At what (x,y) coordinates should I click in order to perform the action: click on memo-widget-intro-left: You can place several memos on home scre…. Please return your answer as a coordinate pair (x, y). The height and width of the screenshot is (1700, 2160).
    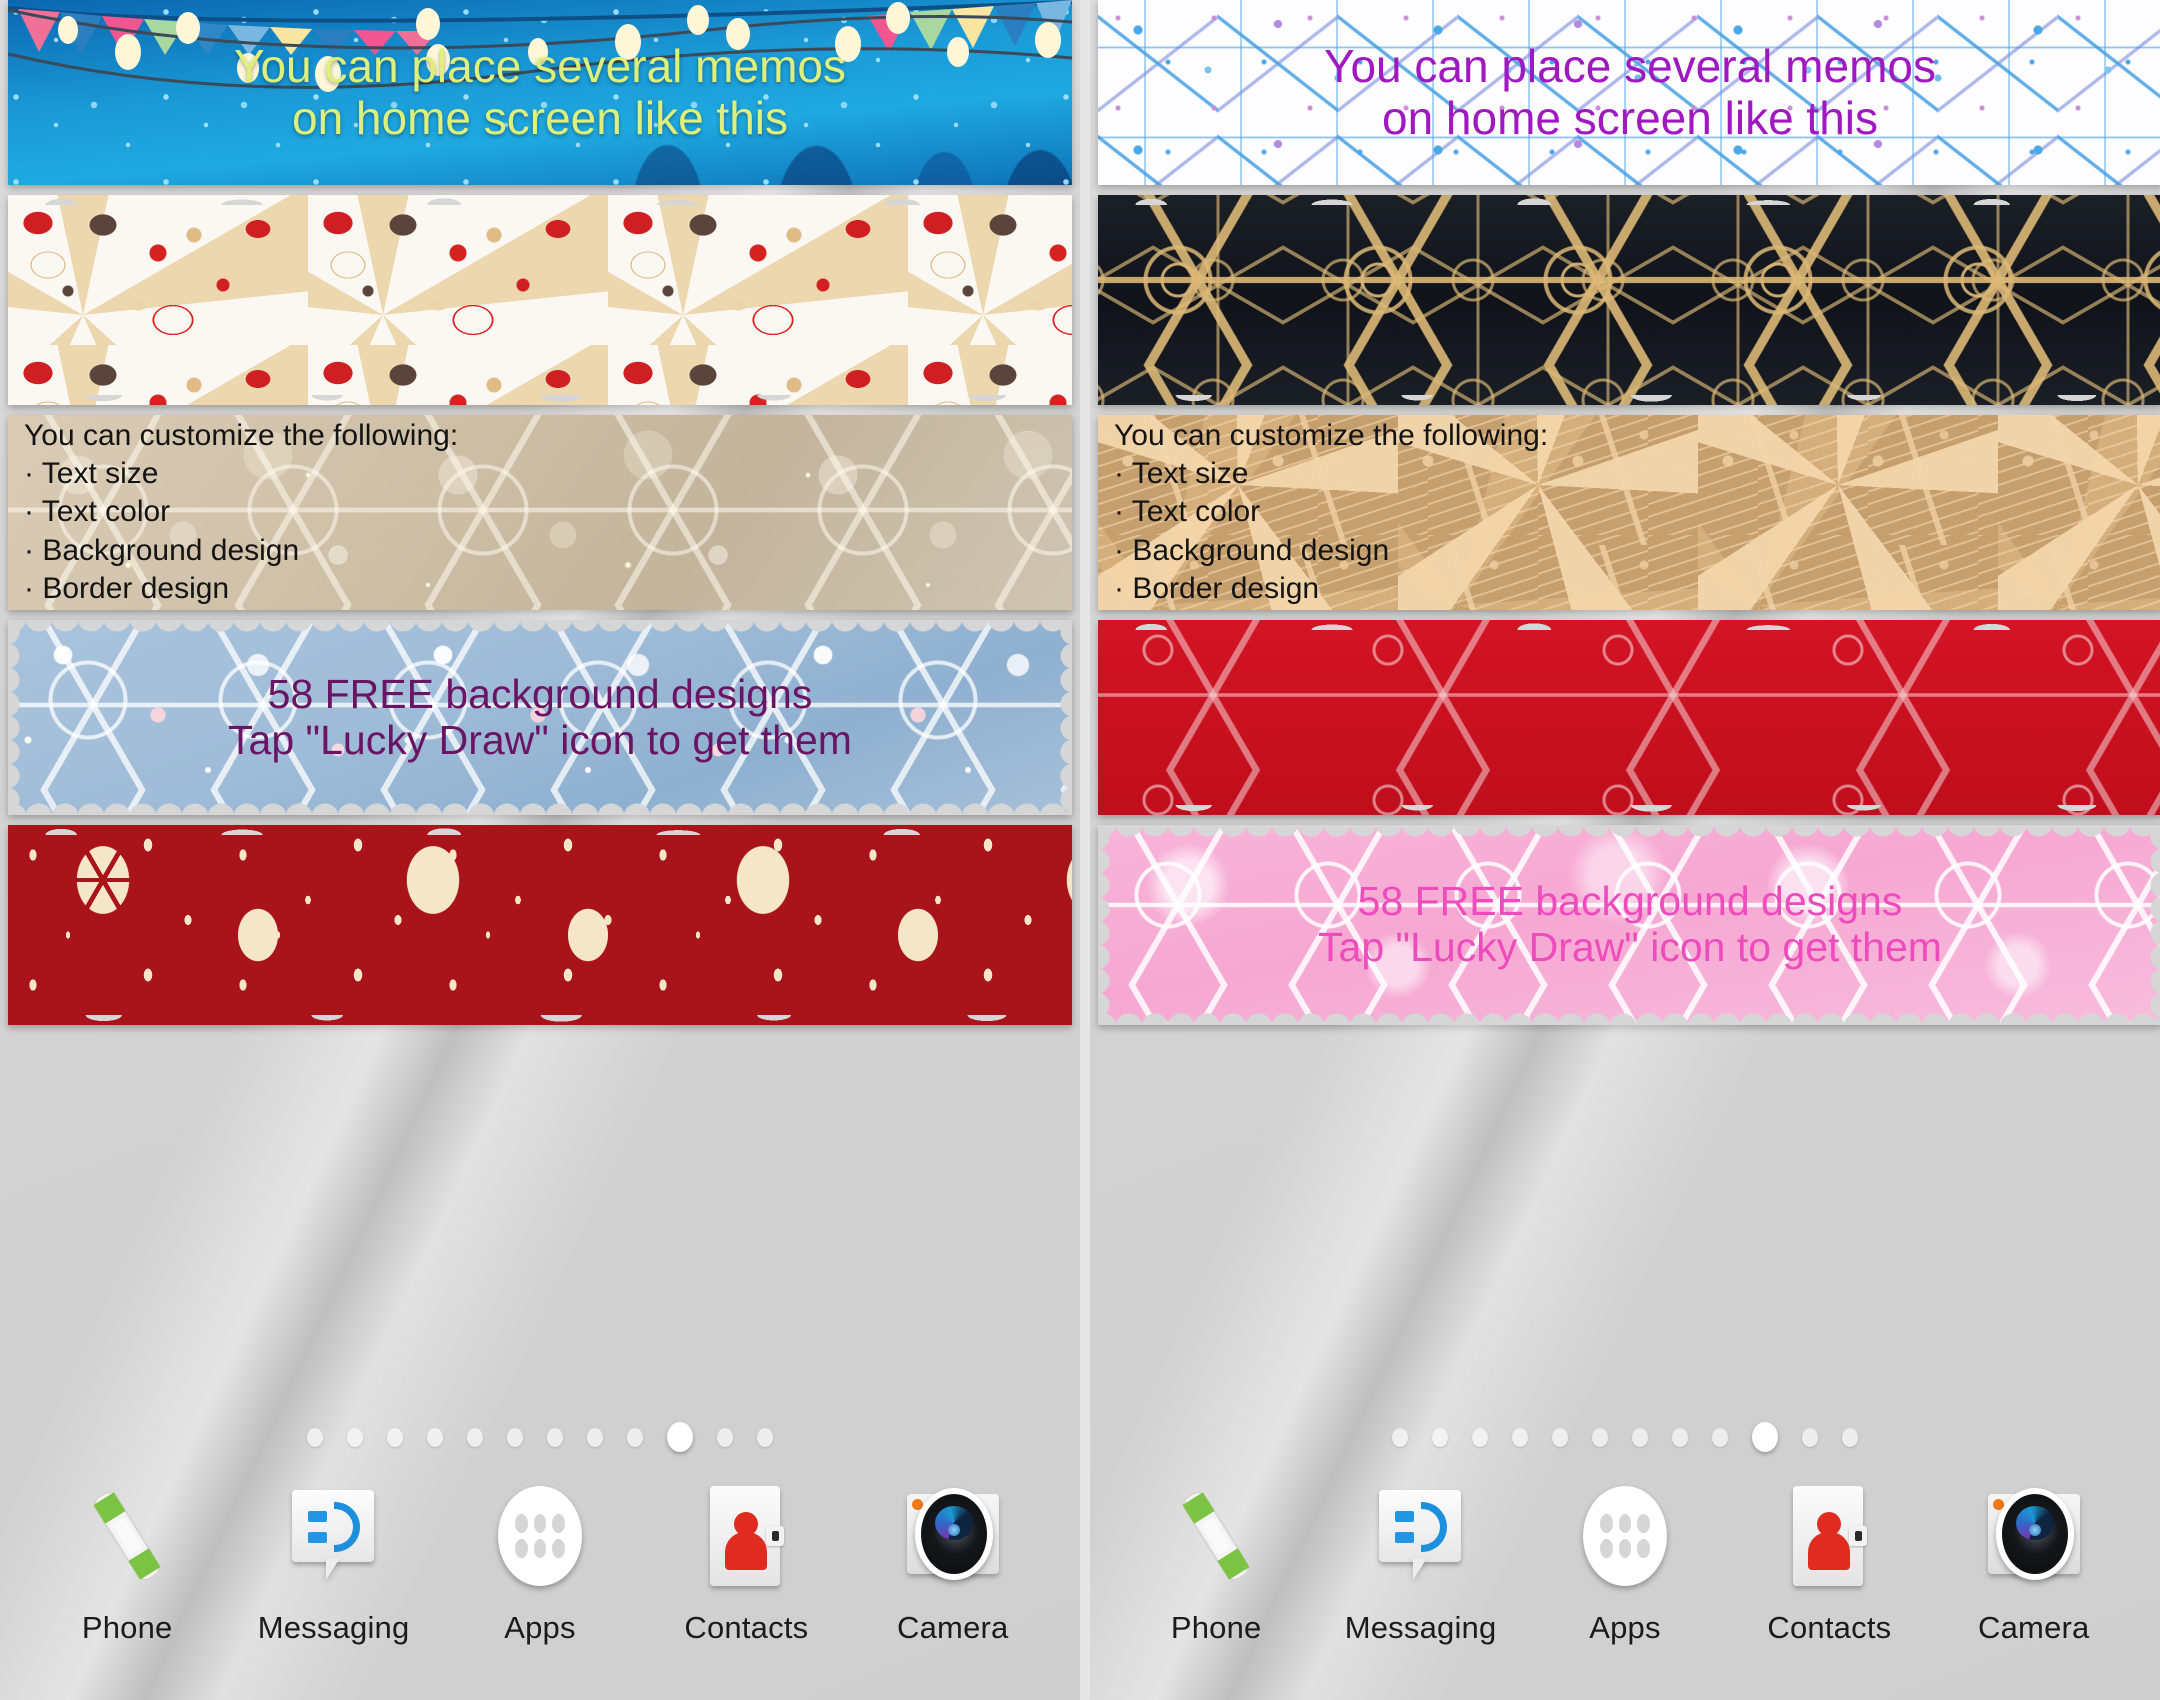
    Looking at the image, I should click on (540, 92).